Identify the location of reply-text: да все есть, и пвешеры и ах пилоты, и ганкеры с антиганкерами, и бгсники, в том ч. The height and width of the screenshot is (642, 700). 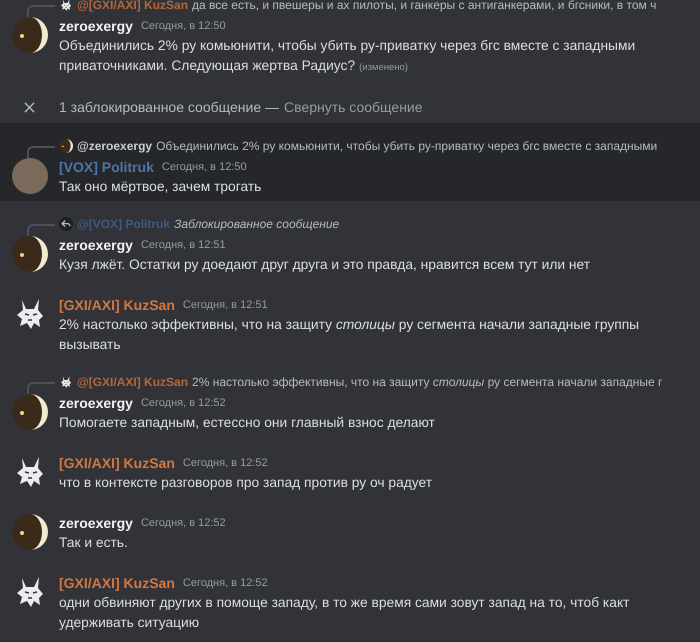
(424, 7).